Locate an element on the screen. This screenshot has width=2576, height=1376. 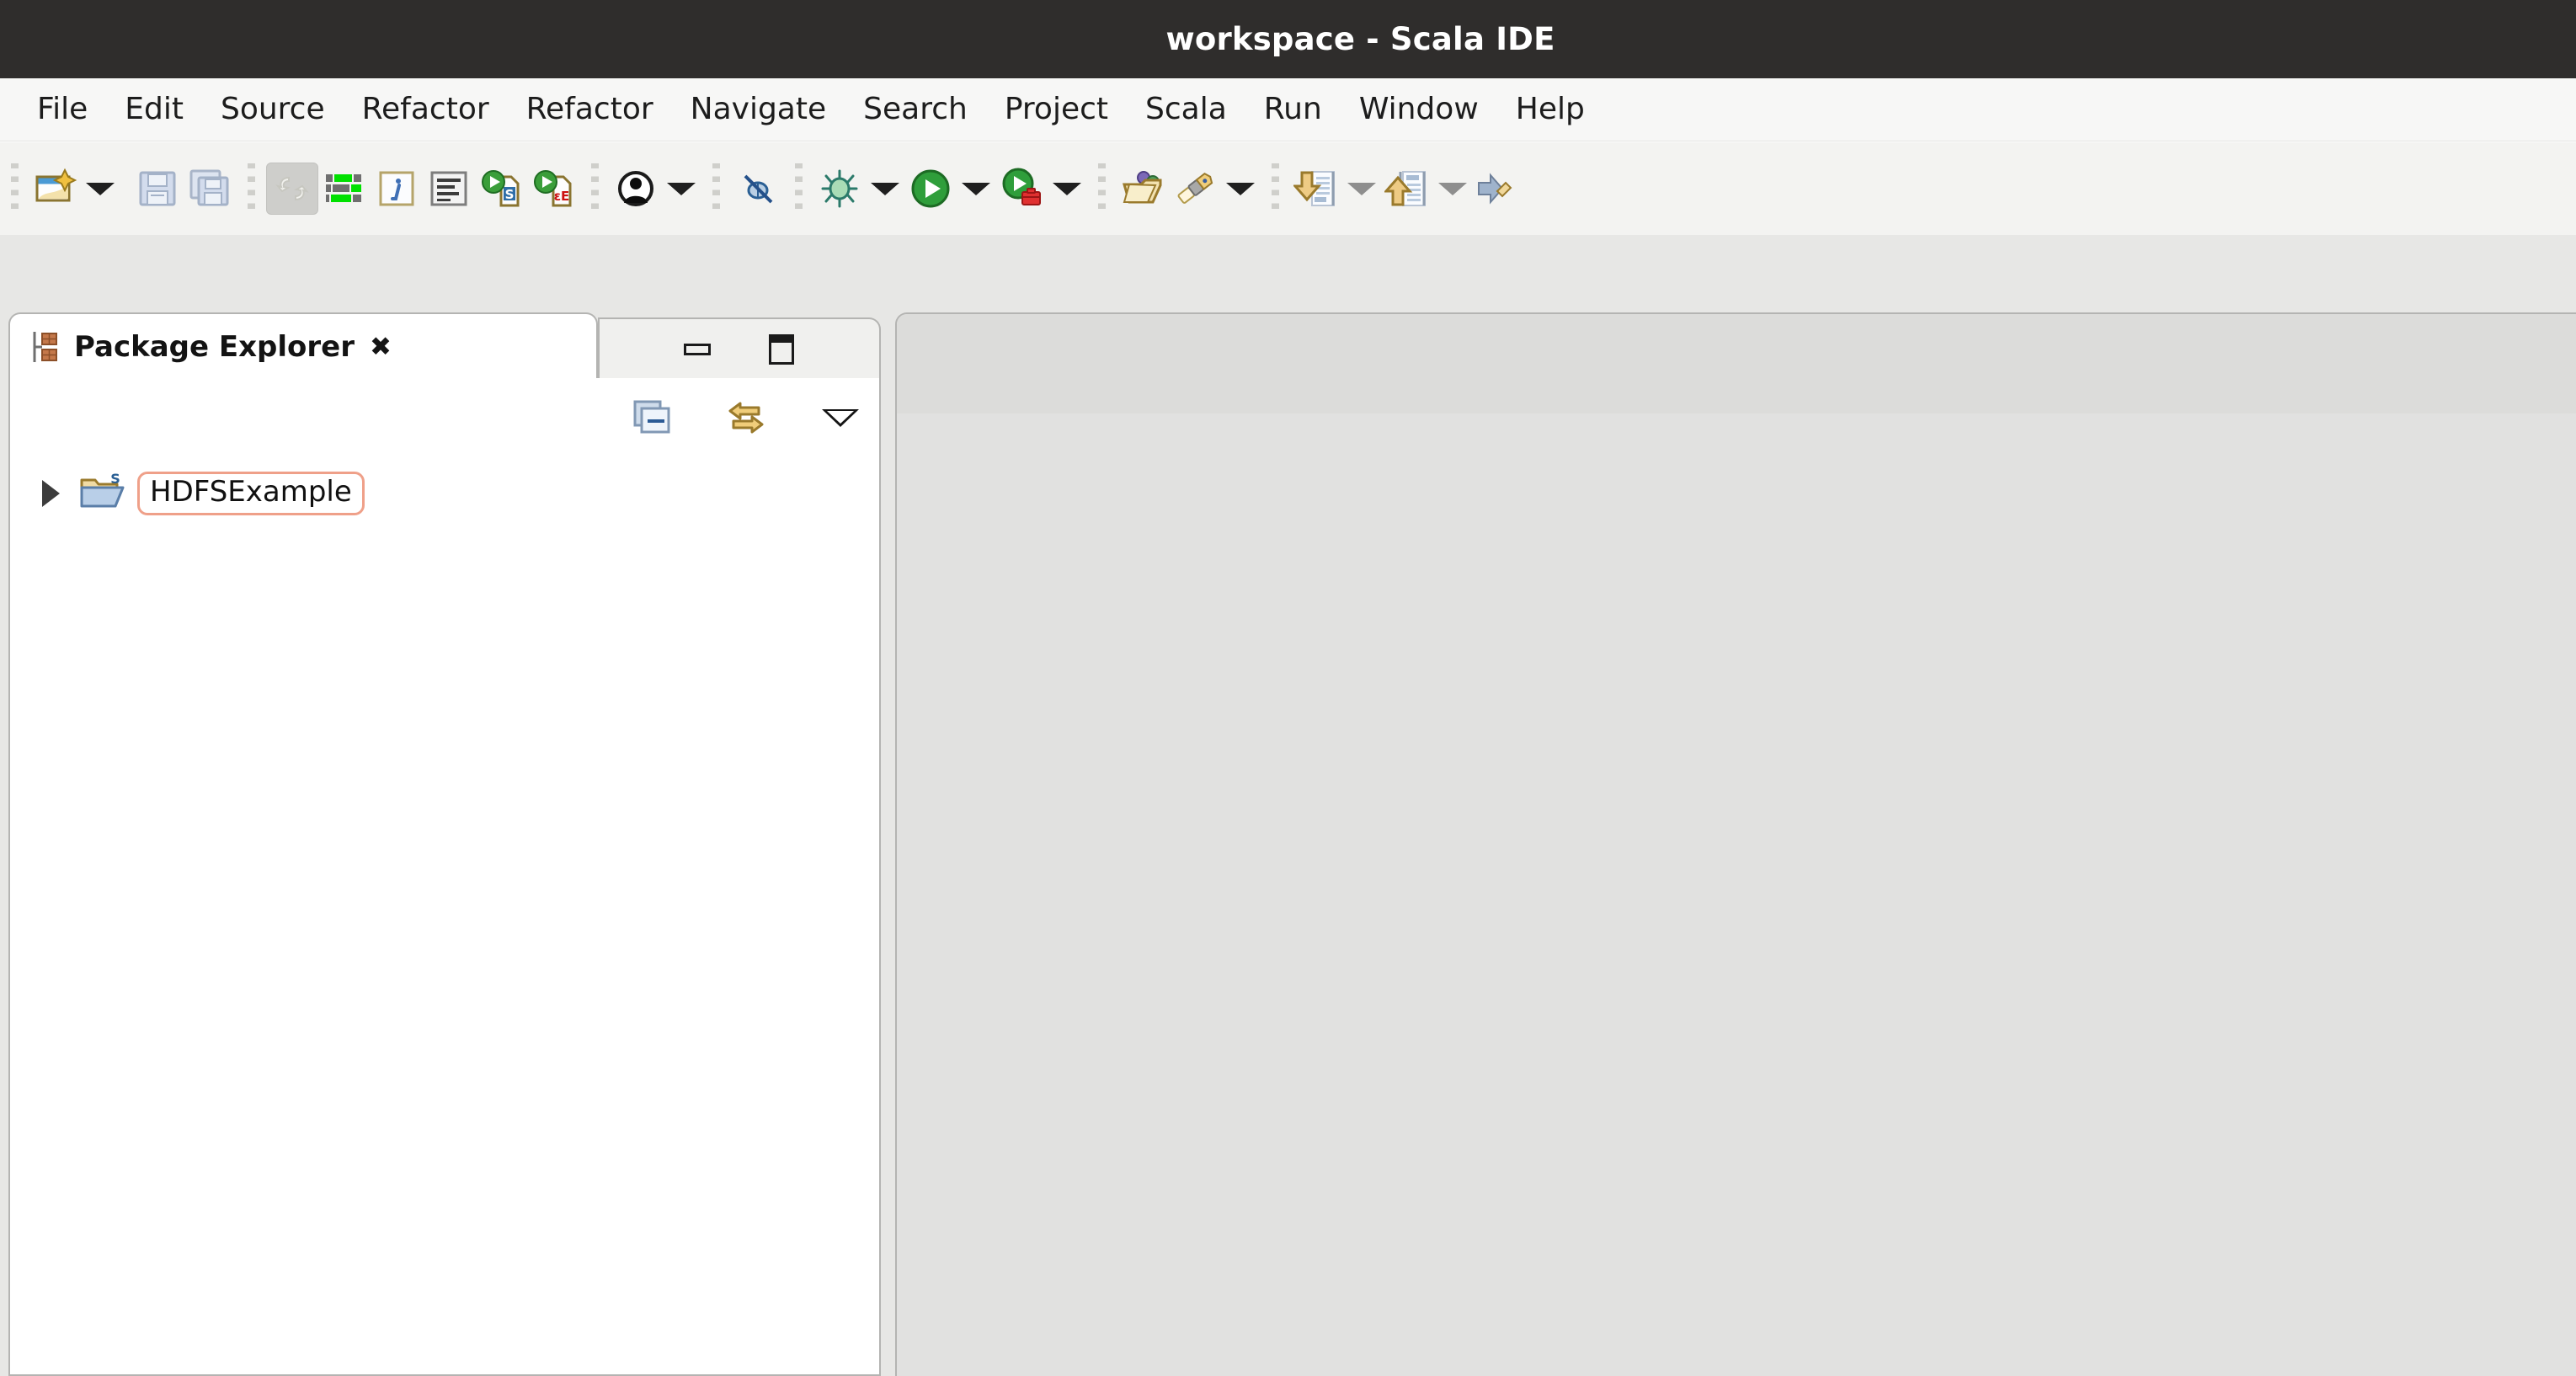
link-with-editor-icon is located at coordinates (746, 417).